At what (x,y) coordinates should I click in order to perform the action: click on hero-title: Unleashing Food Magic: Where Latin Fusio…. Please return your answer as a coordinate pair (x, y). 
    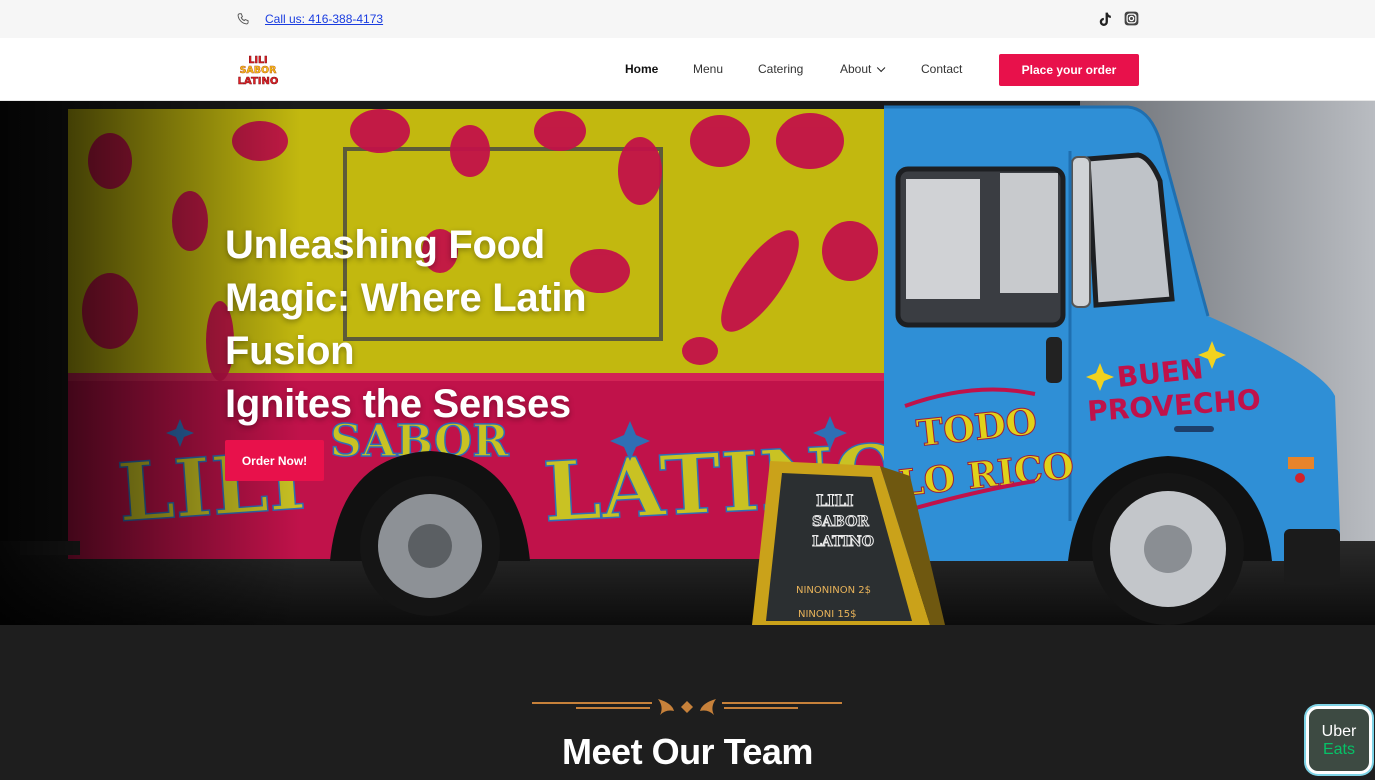
    Looking at the image, I should click on (455, 325).